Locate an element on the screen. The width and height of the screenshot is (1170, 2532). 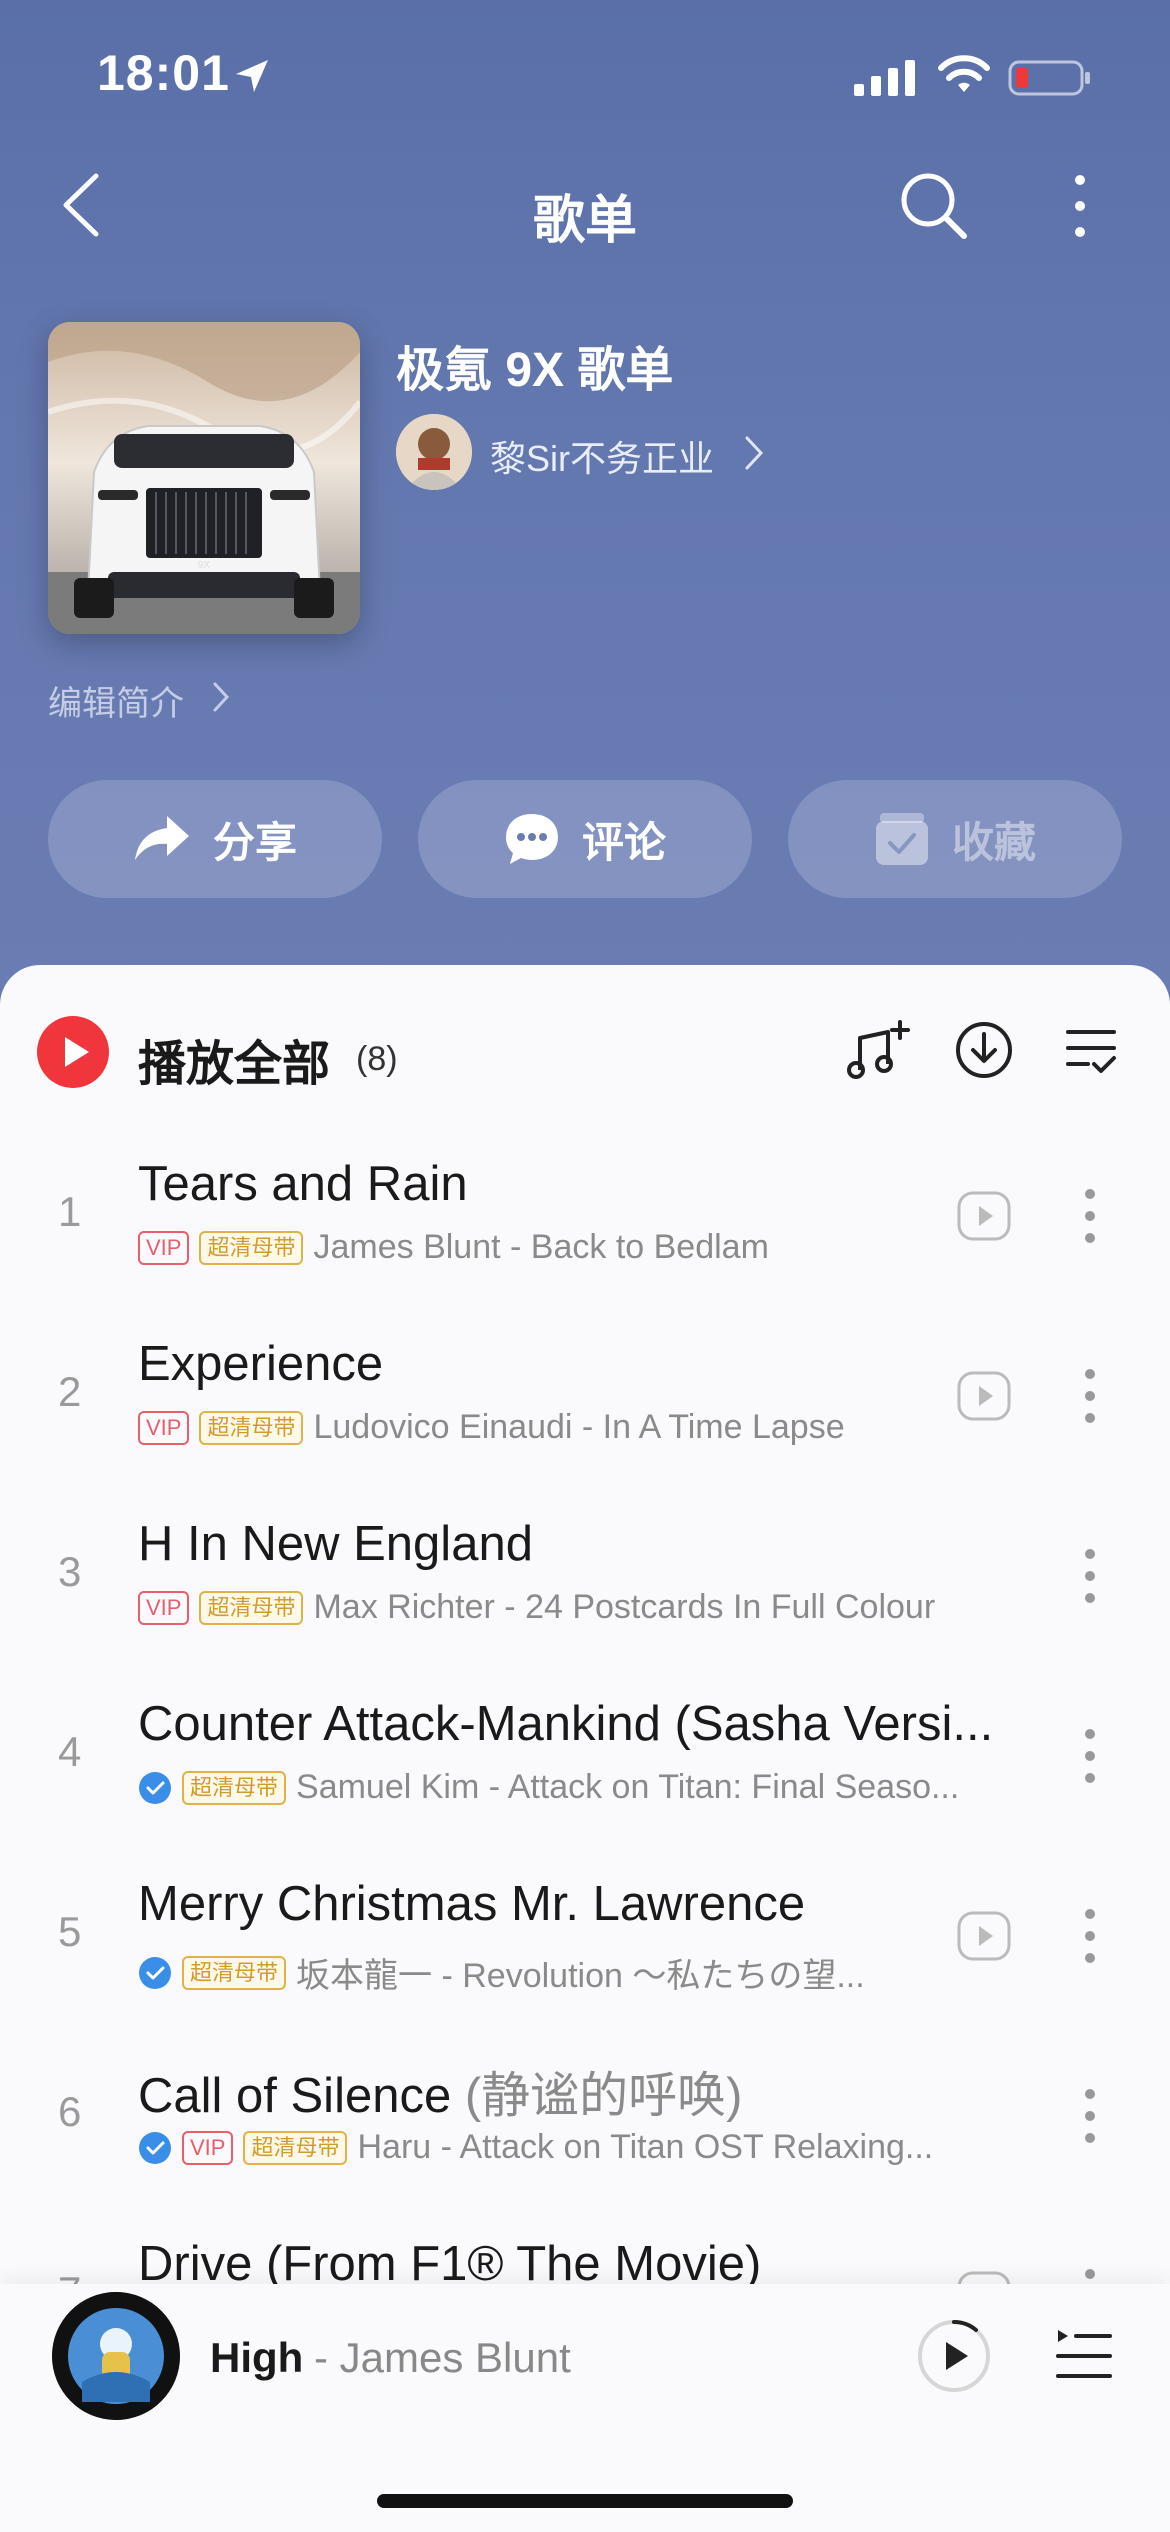
comment-icon is located at coordinates (531, 839).